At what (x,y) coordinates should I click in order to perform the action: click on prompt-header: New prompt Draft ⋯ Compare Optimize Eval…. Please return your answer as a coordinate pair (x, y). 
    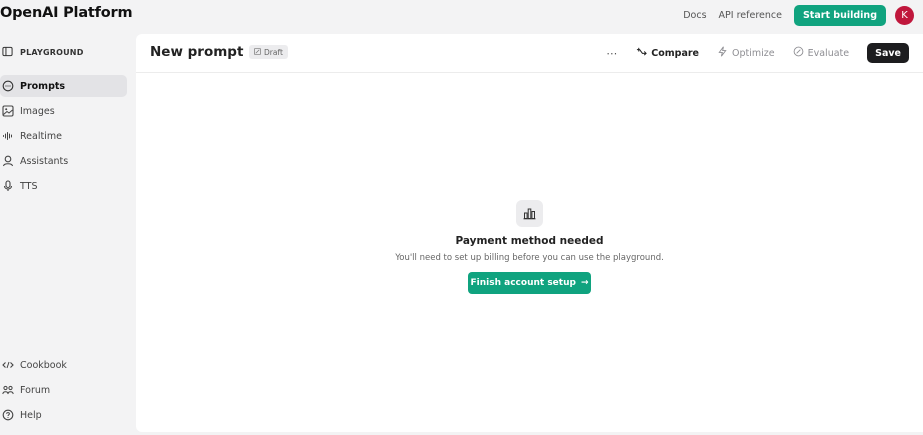
    Looking at the image, I should click on (529, 53).